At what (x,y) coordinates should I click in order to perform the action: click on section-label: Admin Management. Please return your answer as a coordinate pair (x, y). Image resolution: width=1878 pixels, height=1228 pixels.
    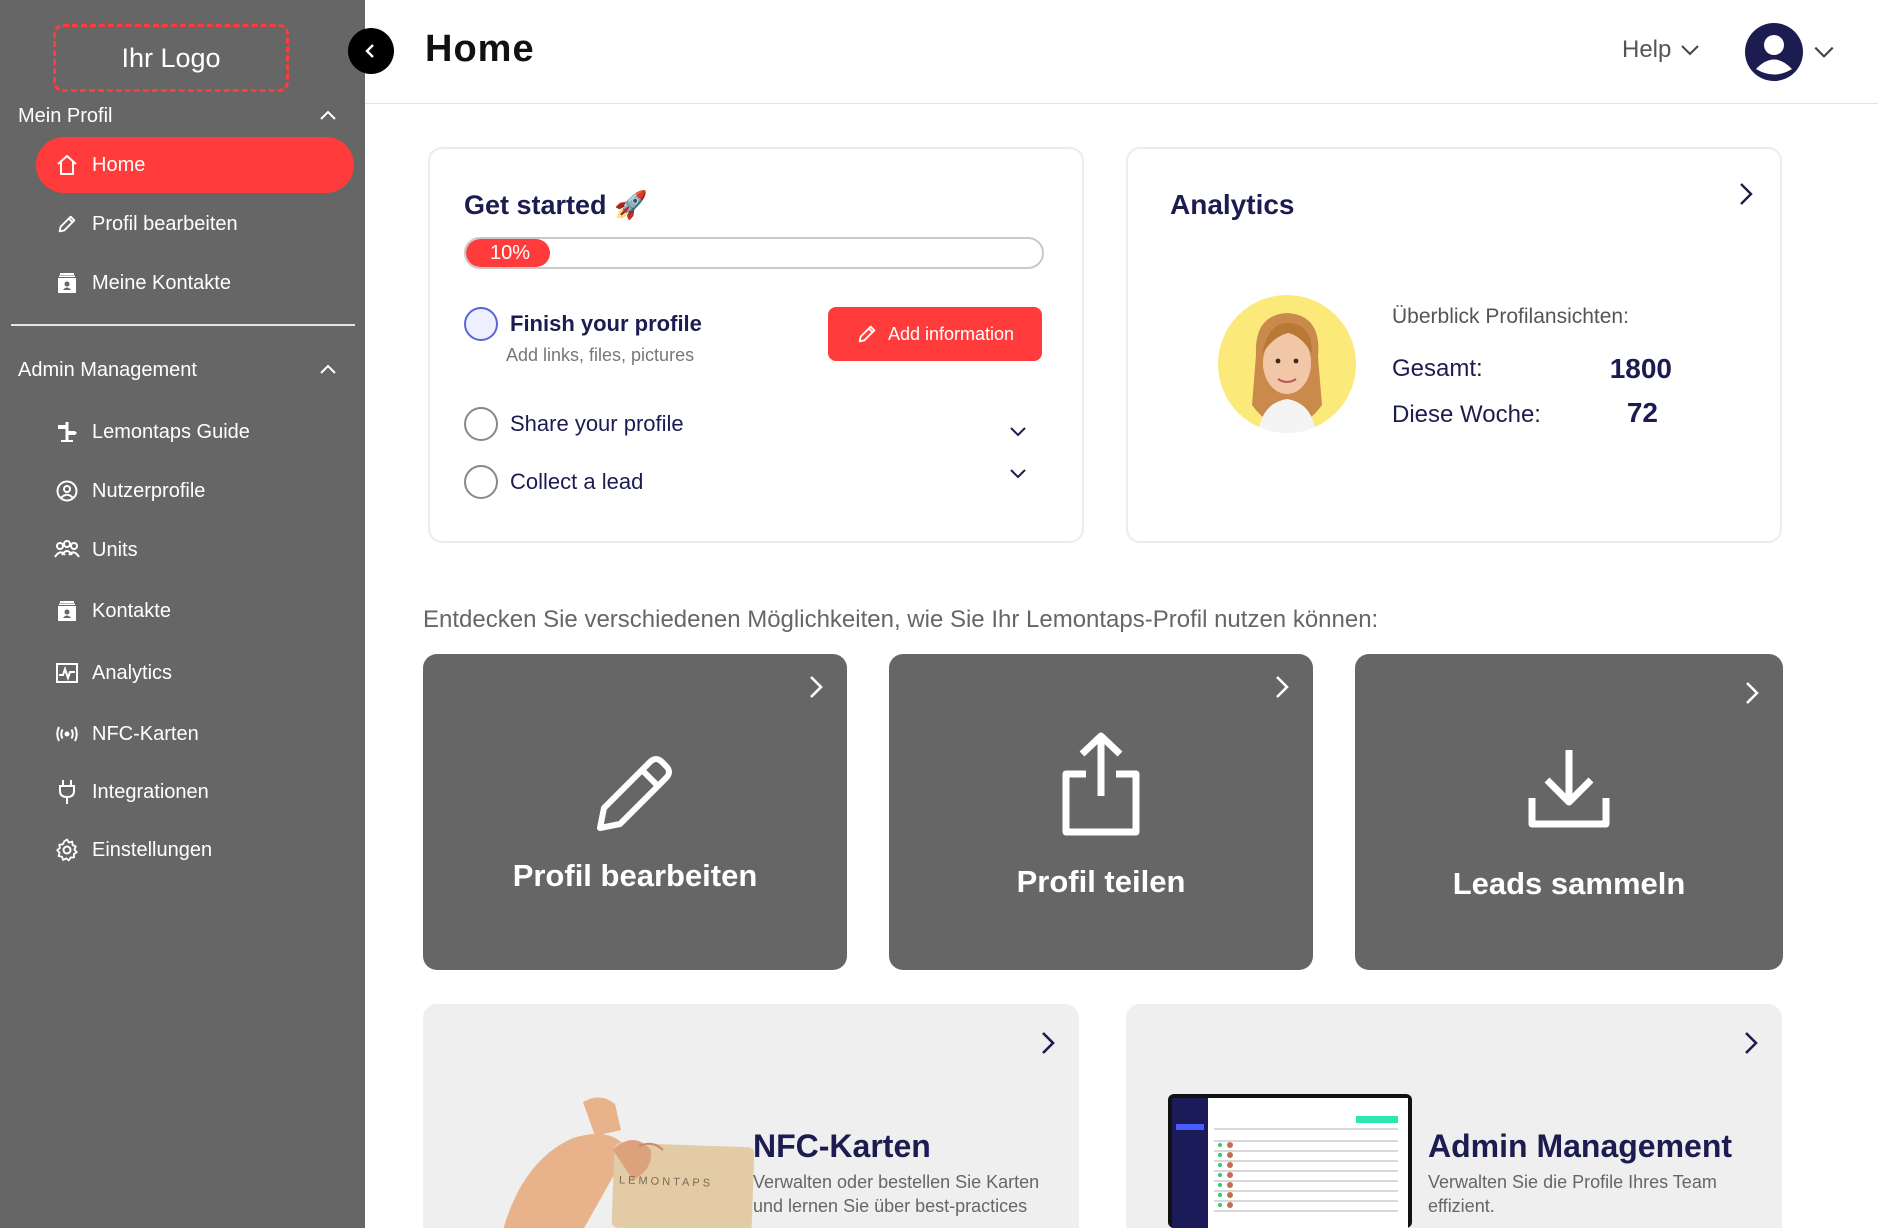
    Looking at the image, I should click on (107, 369).